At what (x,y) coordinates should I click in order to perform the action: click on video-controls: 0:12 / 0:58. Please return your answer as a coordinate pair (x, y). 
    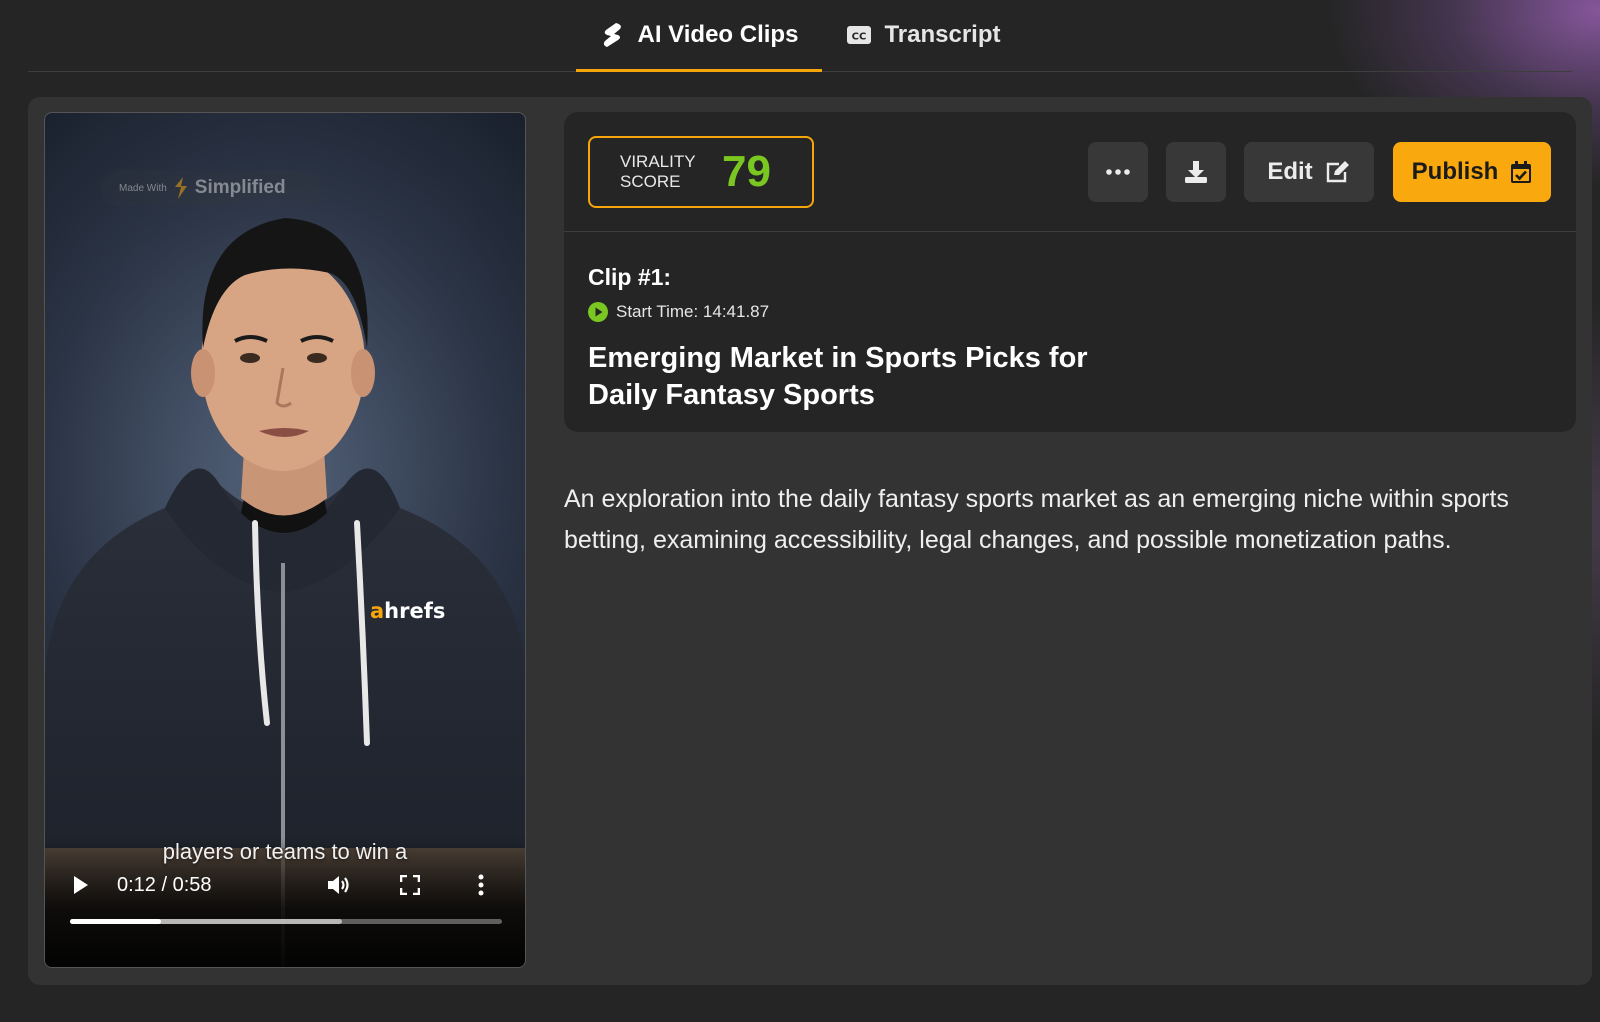
    Looking at the image, I should click on (285, 885).